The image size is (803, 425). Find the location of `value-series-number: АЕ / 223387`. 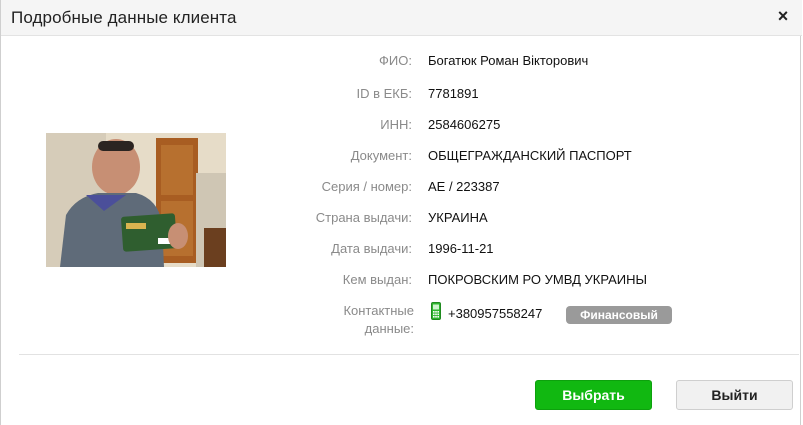

value-series-number: АЕ / 223387 is located at coordinates (464, 186).